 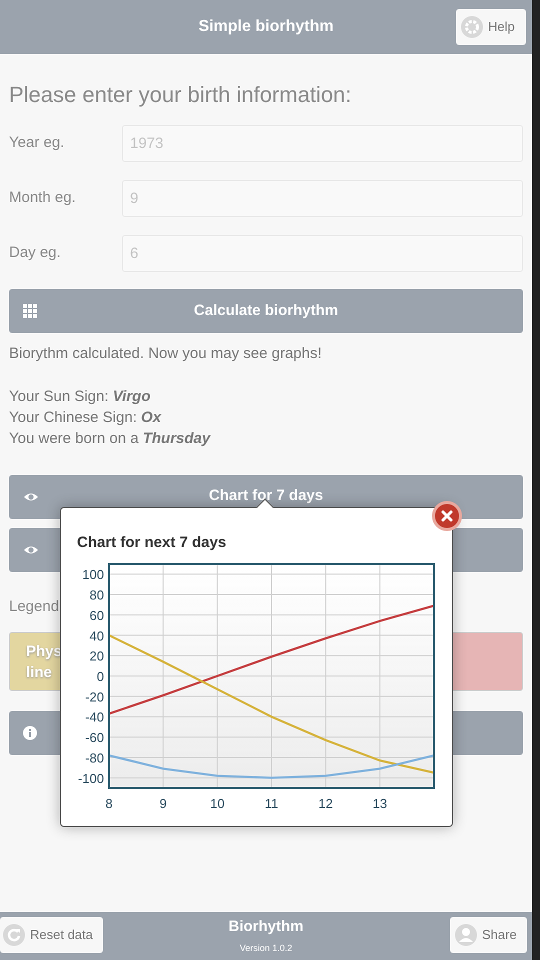 What do you see at coordinates (94, 717) in the screenshot?
I see `y-tick-label: -40` at bounding box center [94, 717].